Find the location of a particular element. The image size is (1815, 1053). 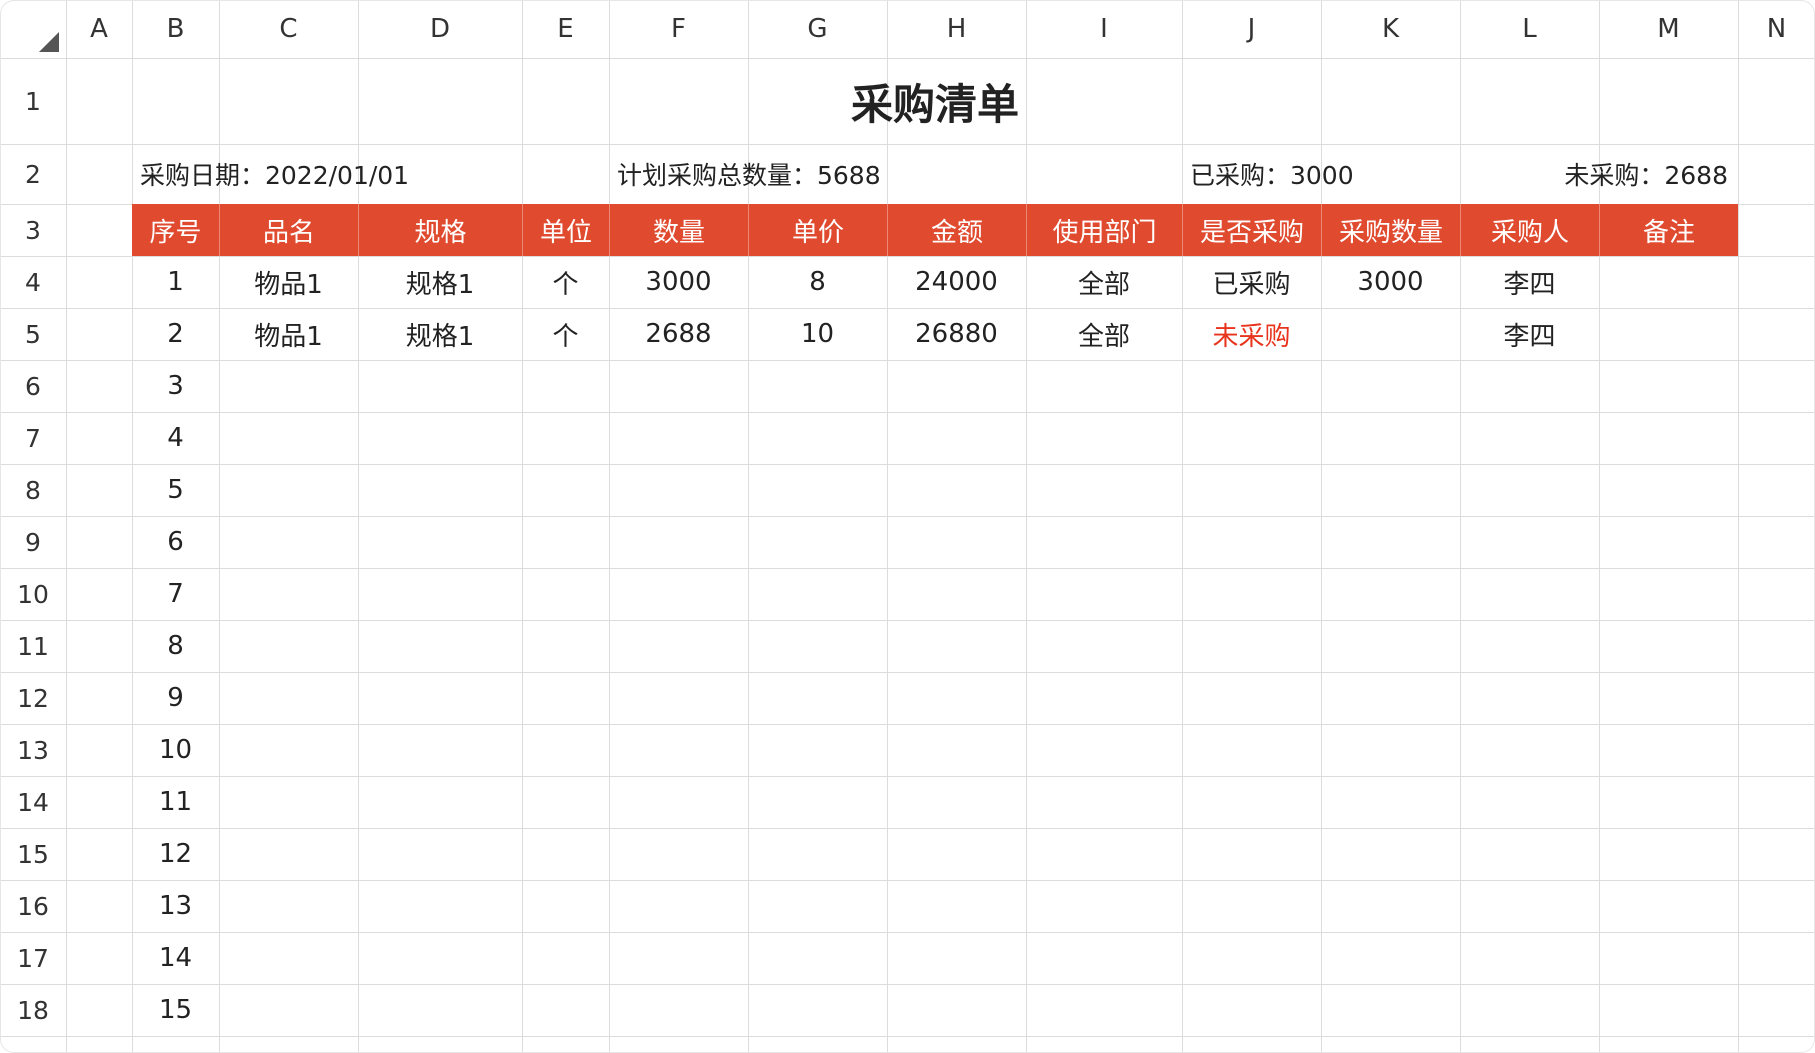

row-header-14: 14 is located at coordinates (33, 802).